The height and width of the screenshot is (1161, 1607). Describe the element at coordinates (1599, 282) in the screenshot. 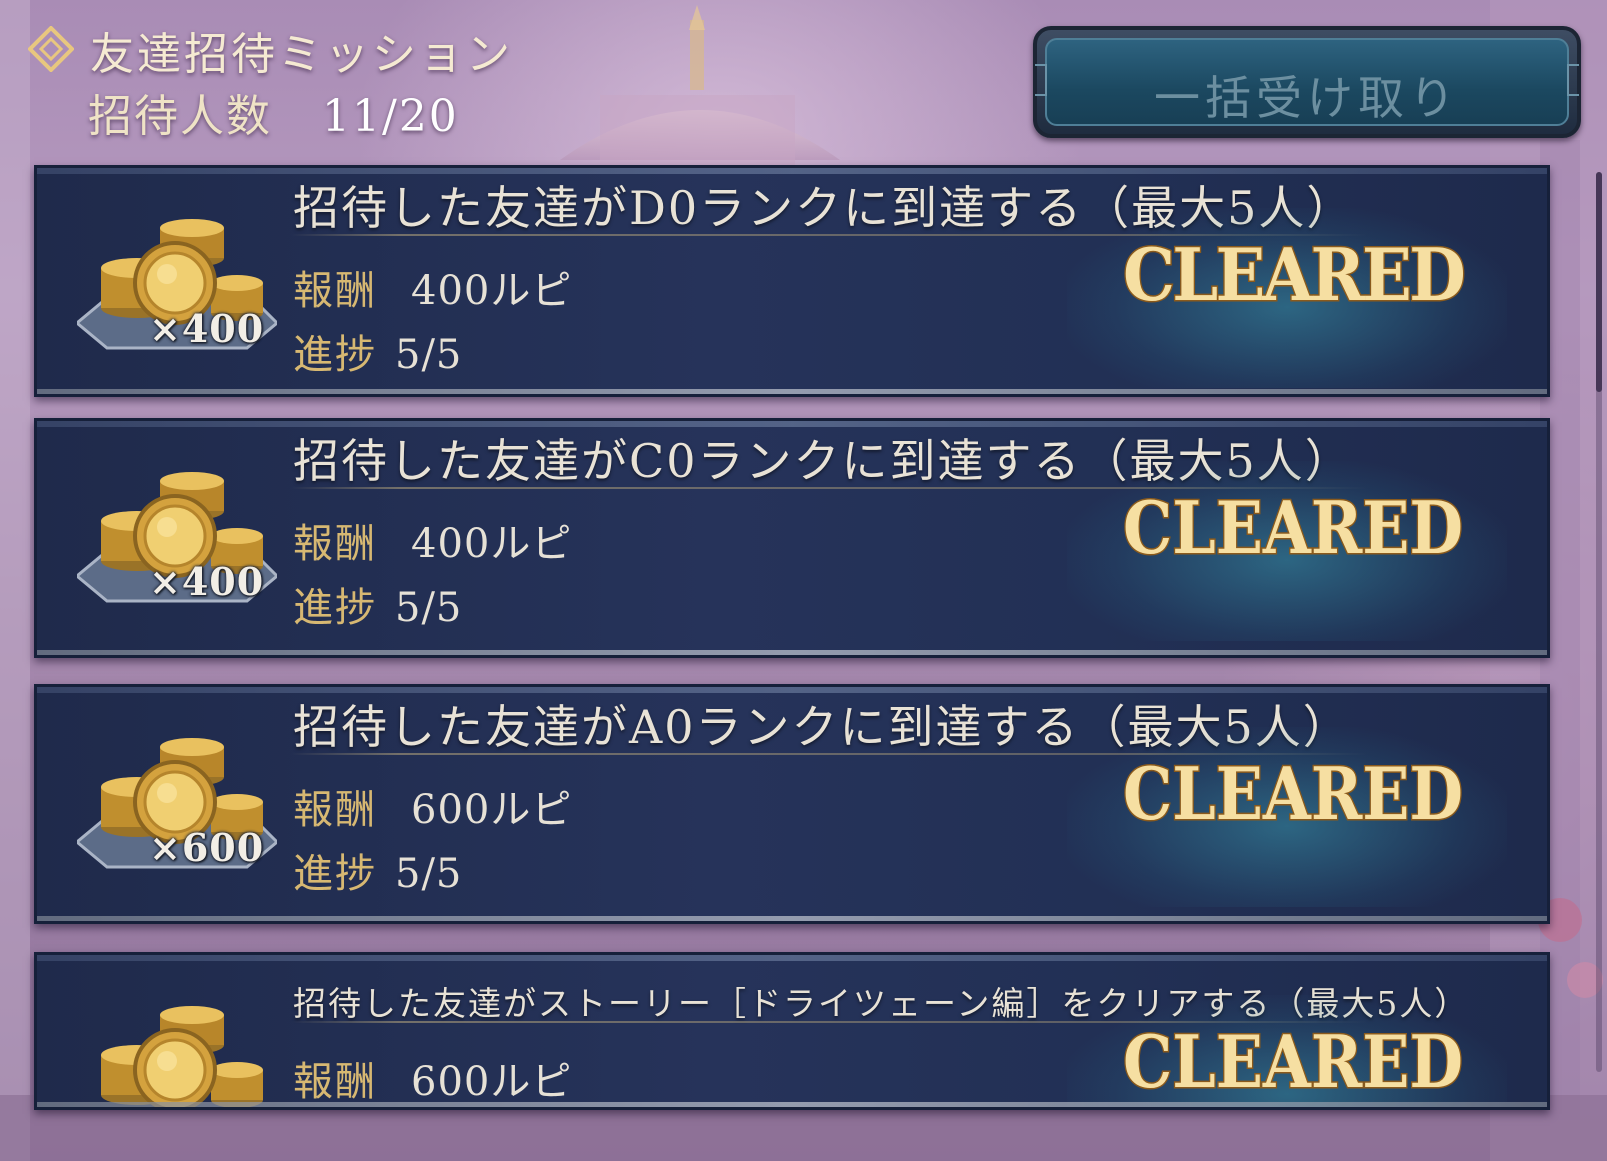

I see `scrollbar-thumb` at that location.